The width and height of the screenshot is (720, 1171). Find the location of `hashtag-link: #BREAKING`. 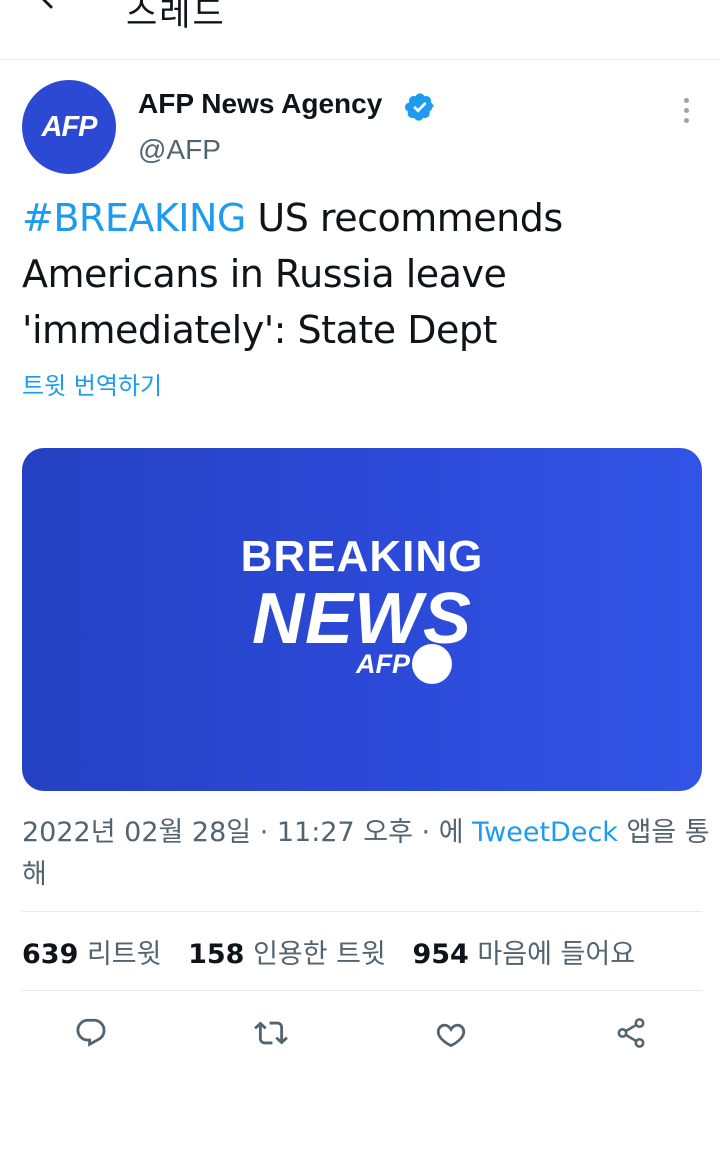

hashtag-link: #BREAKING is located at coordinates (134, 218).